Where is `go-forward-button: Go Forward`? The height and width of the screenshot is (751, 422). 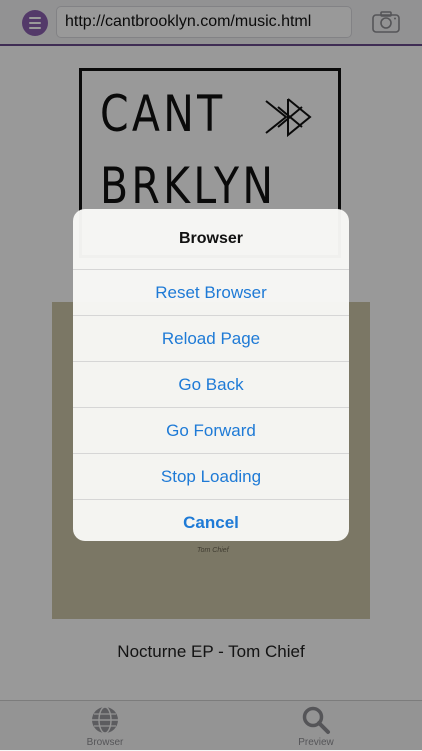 go-forward-button: Go Forward is located at coordinates (211, 431).